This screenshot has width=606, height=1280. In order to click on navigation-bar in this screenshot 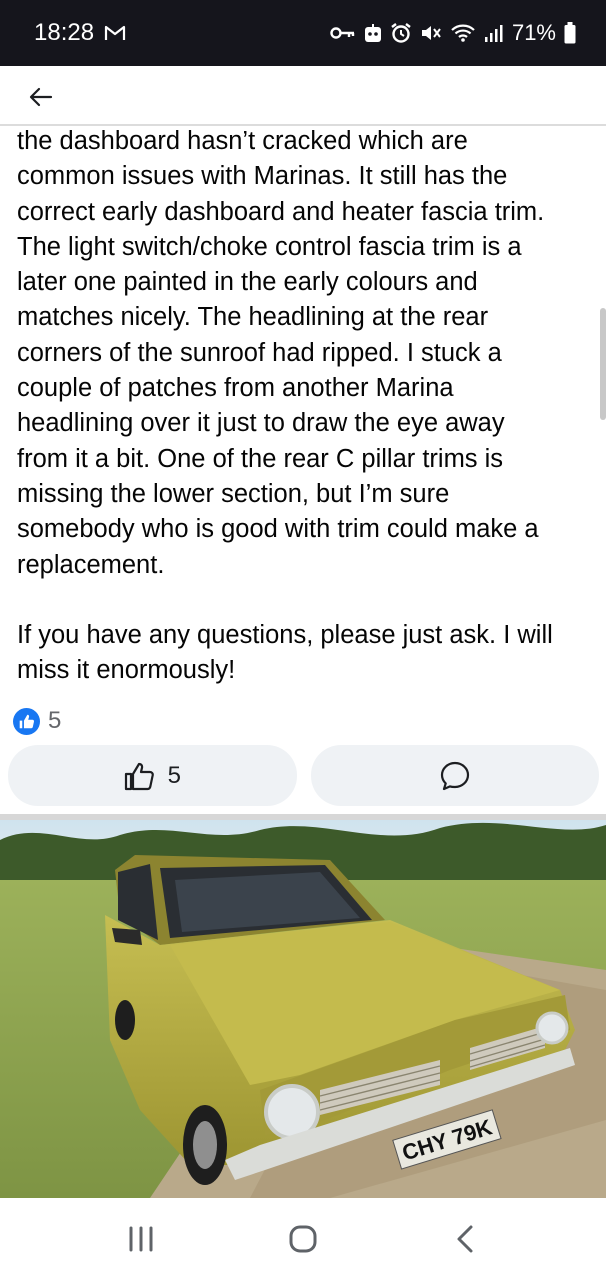, I will do `click(303, 1239)`.